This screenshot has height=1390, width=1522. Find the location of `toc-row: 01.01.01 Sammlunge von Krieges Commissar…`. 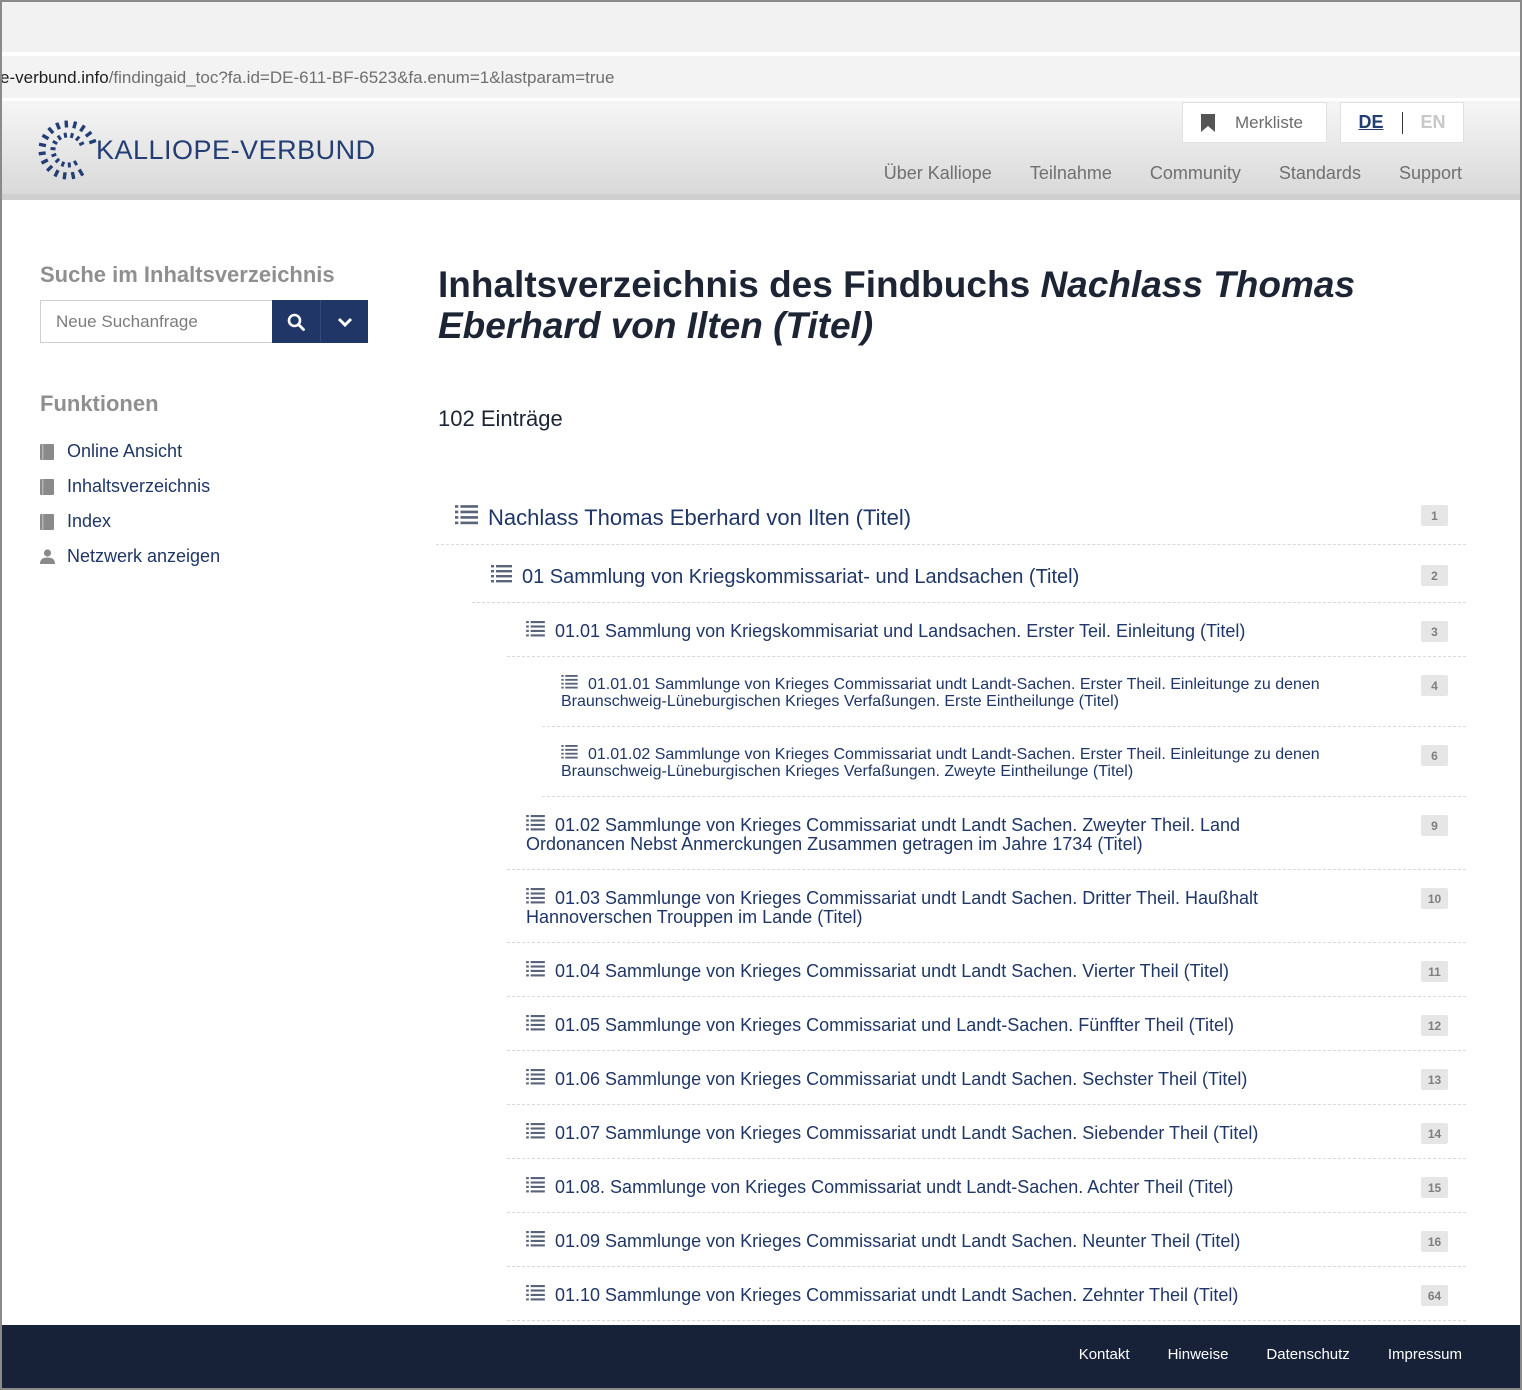

toc-row: 01.01.01 Sammlunge von Krieges Commissar… is located at coordinates (1004, 692).